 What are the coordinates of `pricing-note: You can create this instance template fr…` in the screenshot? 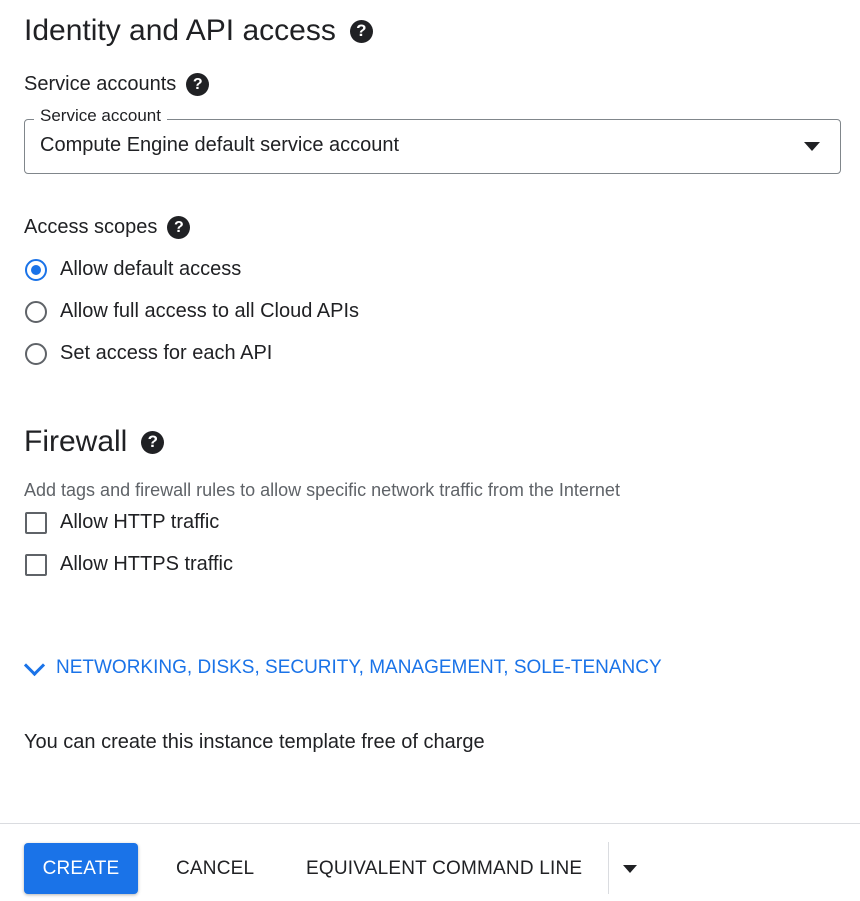 It's located at (254, 742).